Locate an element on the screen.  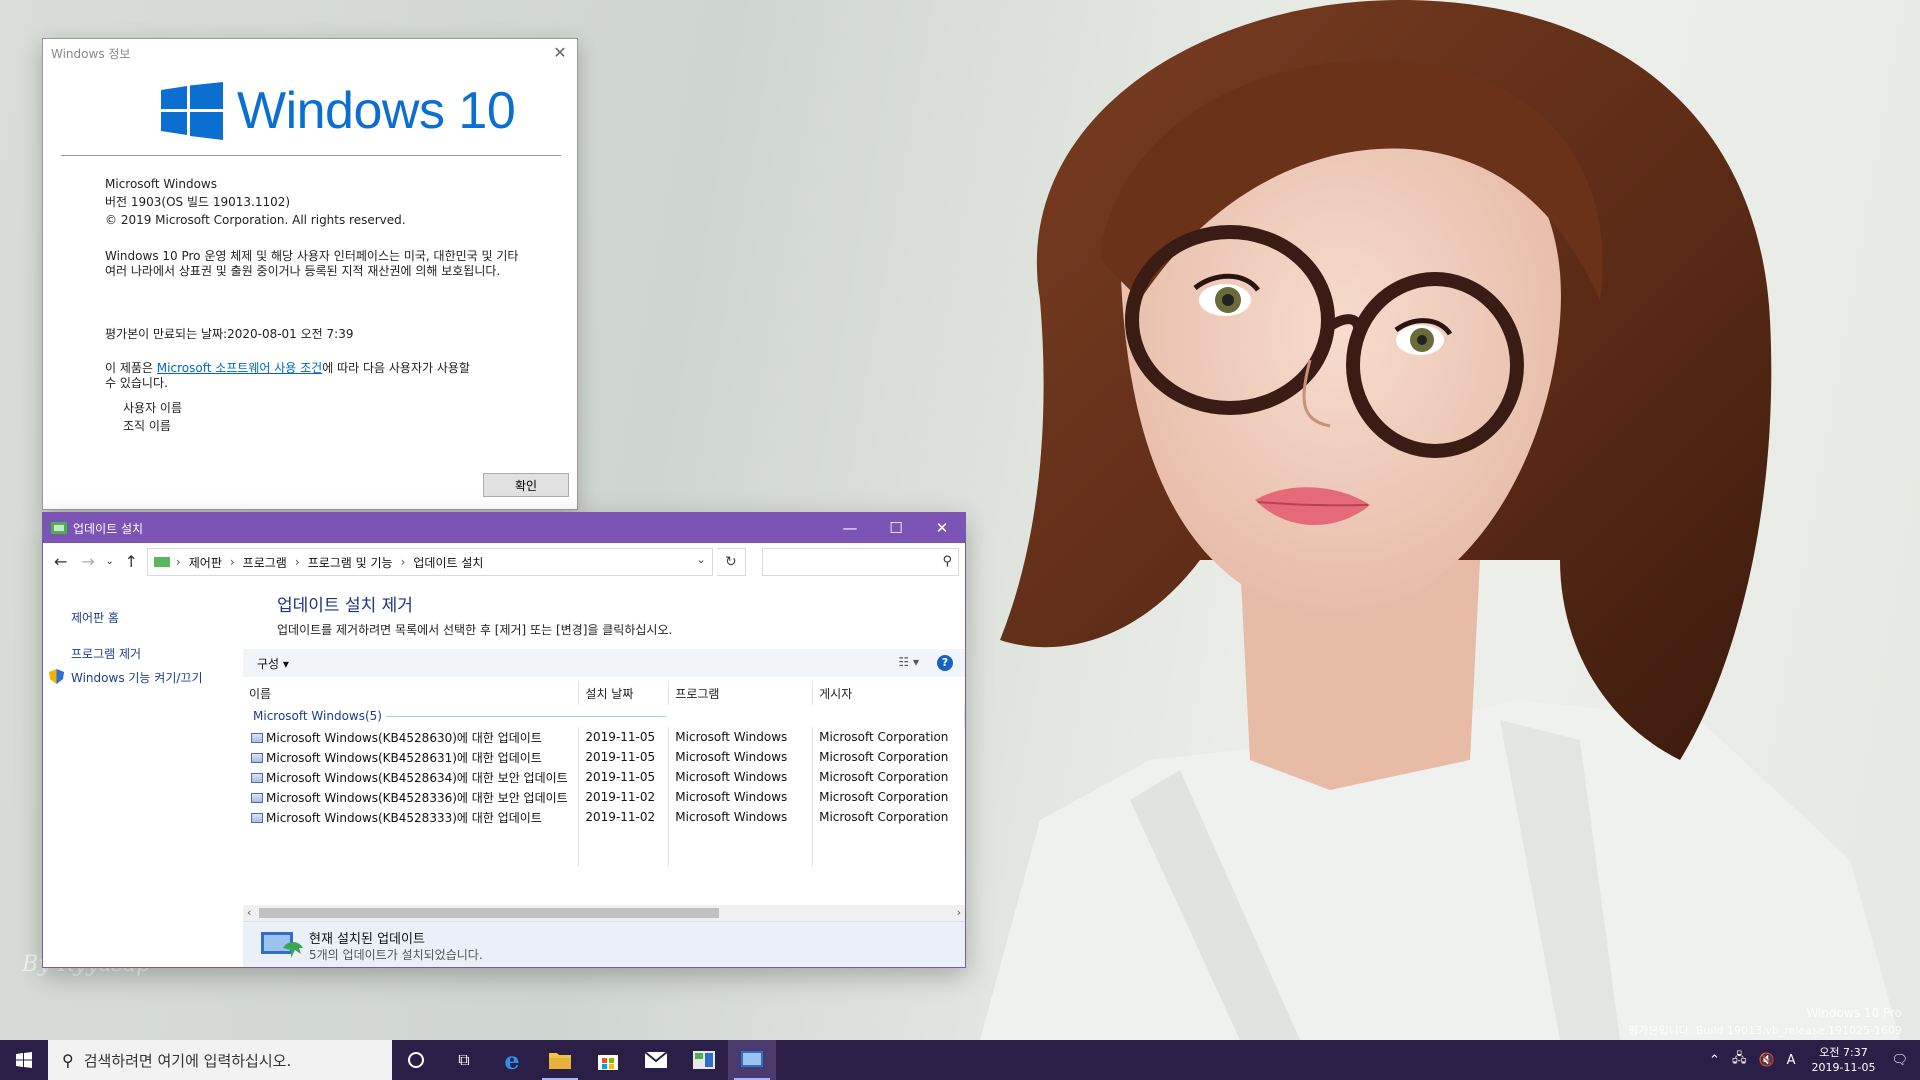
update-name: Microsoft Windows(KB4528630)에 대한 업데이트 is located at coordinates (404, 737).